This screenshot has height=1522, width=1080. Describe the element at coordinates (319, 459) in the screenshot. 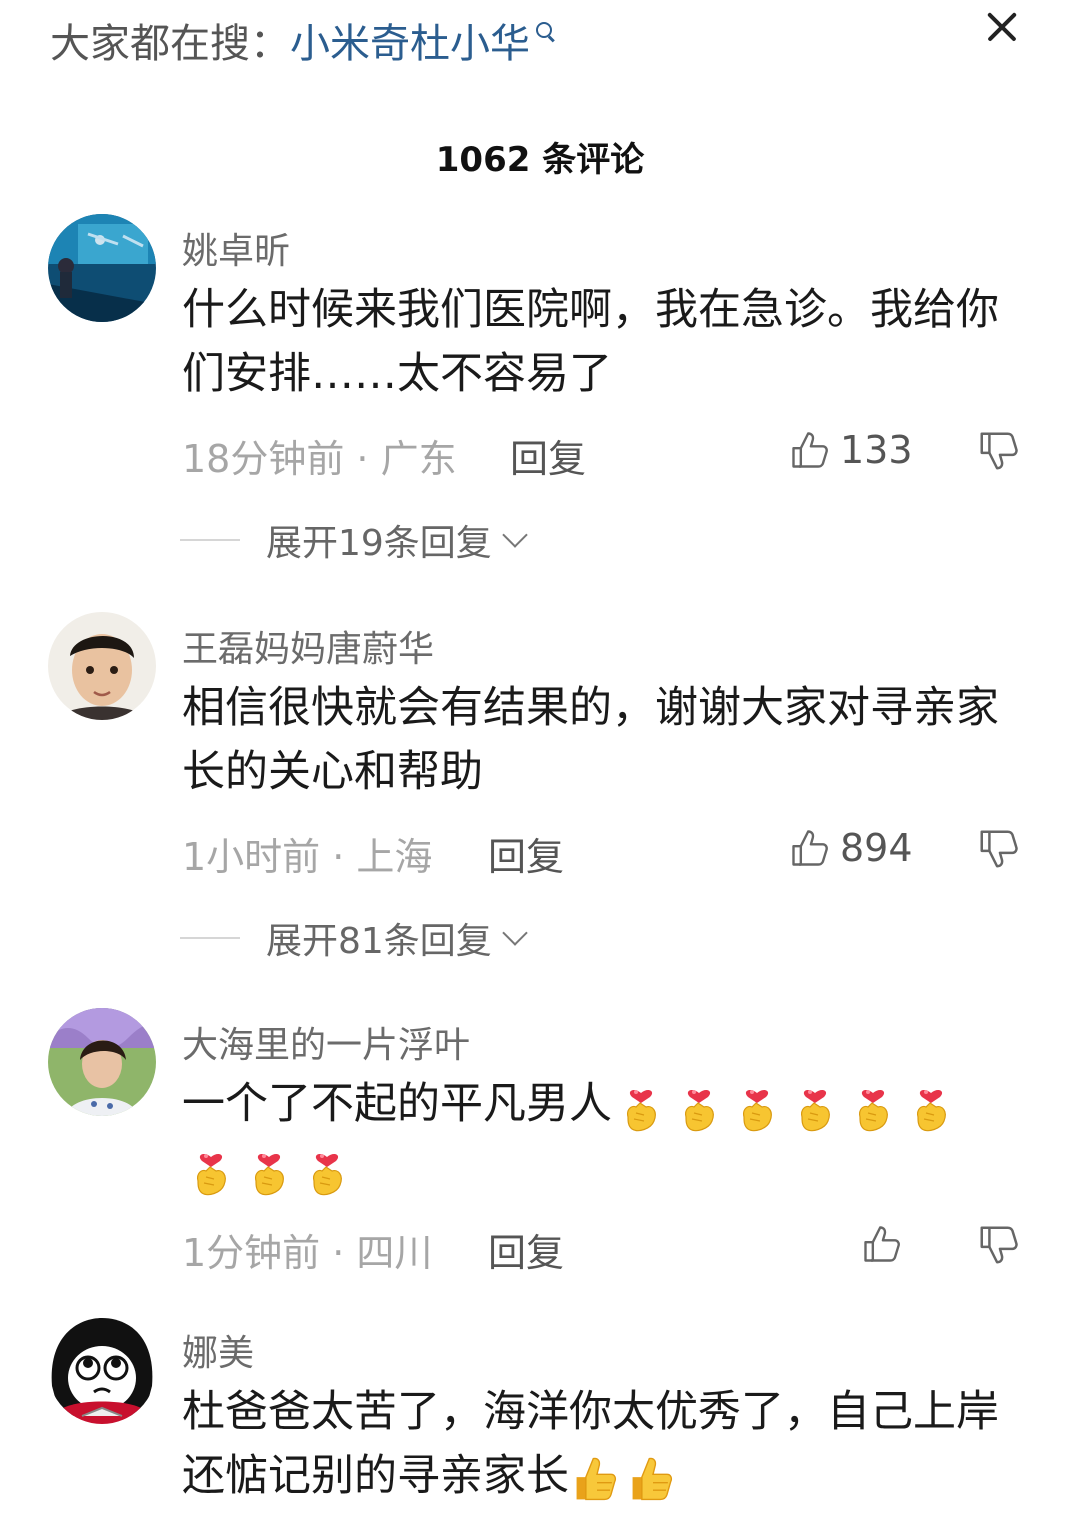

I see `comment-meta: 18分钟前 · 广东` at that location.